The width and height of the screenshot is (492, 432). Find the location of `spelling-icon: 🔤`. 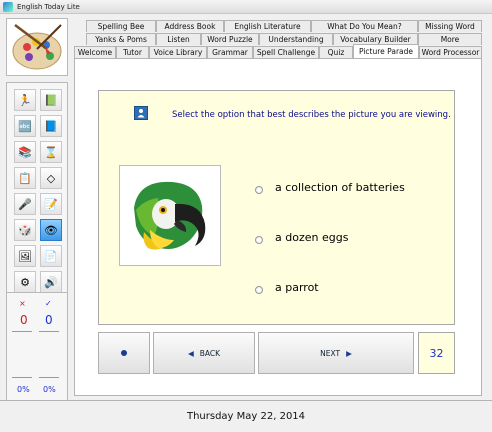

spelling-icon: 🔤 is located at coordinates (25, 126).